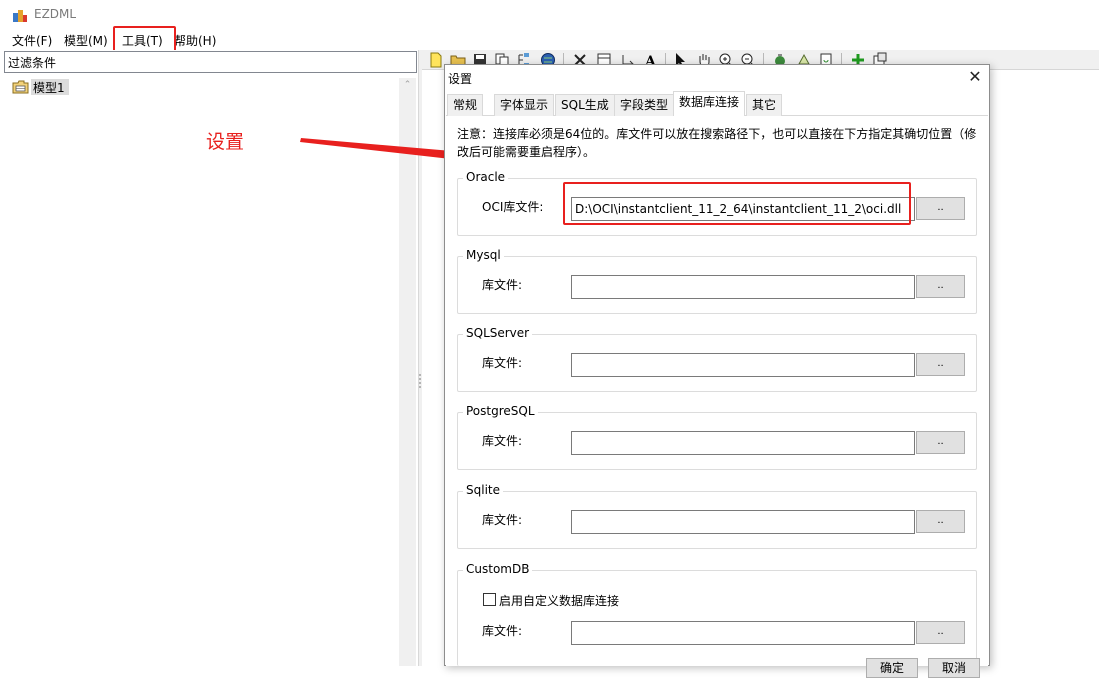  I want to click on tab-general: 常规, so click(465, 105).